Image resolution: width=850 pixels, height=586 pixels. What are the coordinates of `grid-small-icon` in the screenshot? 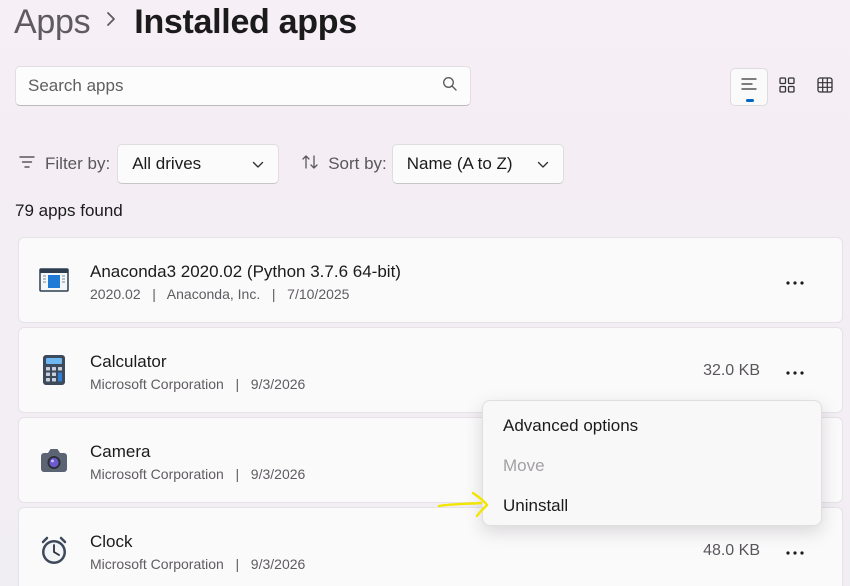 It's located at (787, 87).